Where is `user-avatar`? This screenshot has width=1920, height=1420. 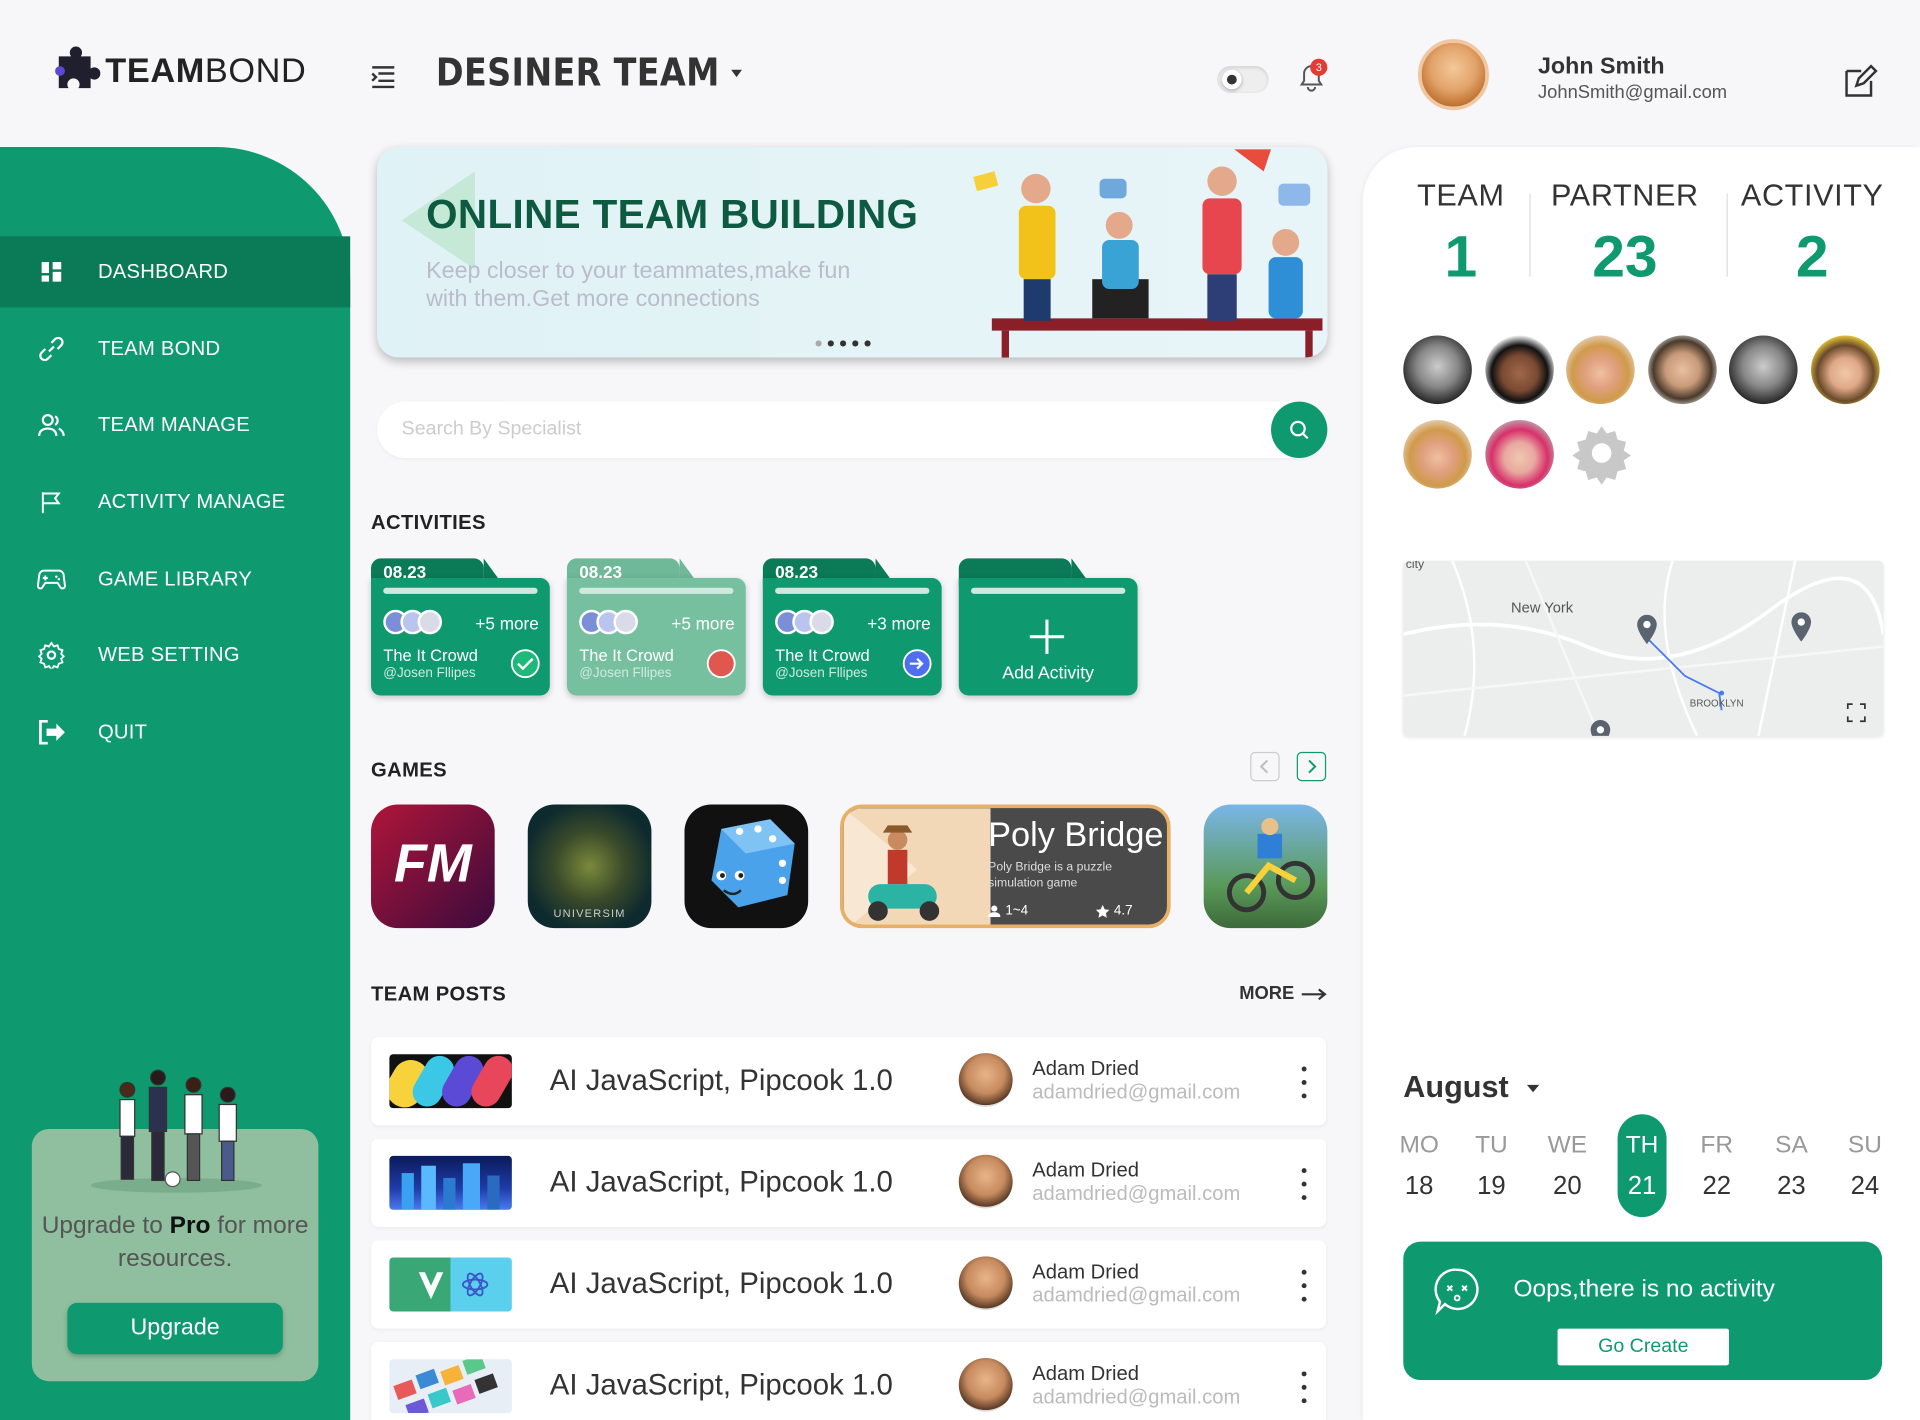
user-avatar is located at coordinates (1453, 75).